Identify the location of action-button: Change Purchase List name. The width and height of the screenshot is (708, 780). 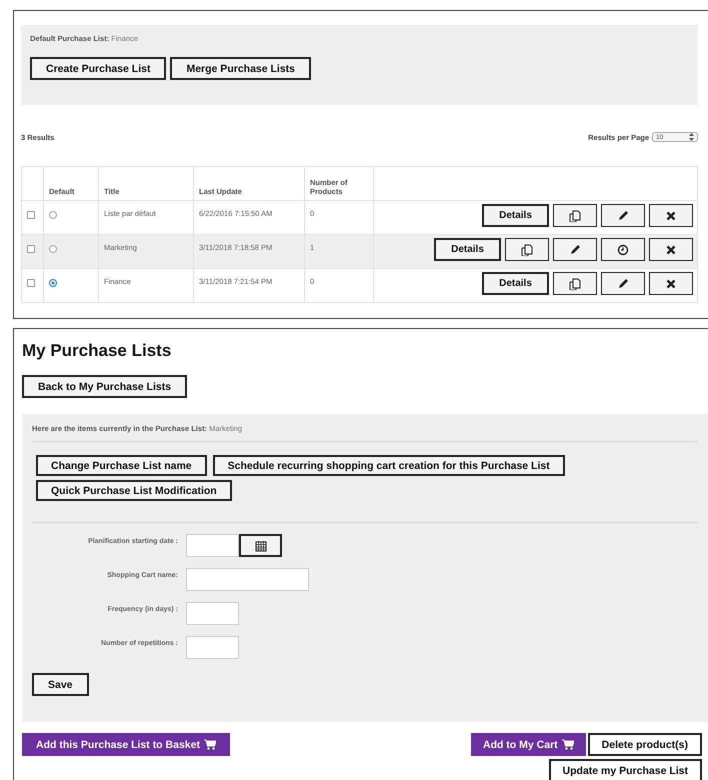
(121, 465).